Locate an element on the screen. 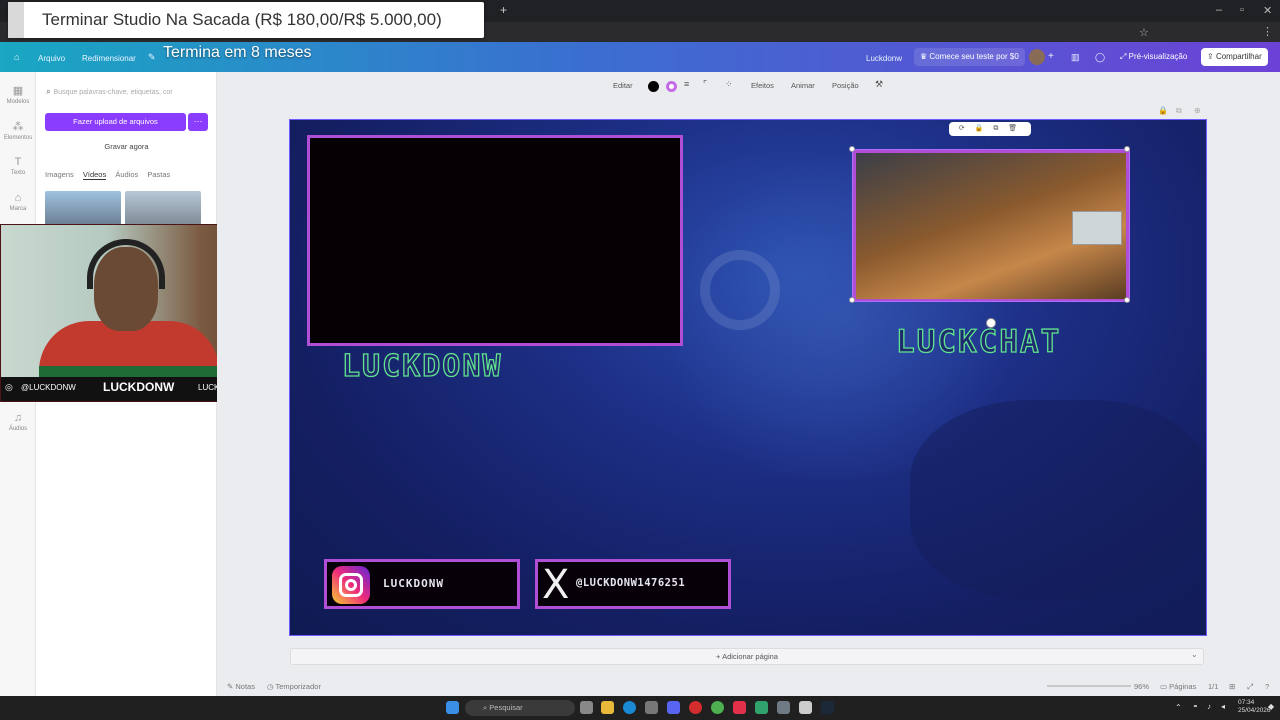  instagram-card: LUCKDONW is located at coordinates (422, 584).